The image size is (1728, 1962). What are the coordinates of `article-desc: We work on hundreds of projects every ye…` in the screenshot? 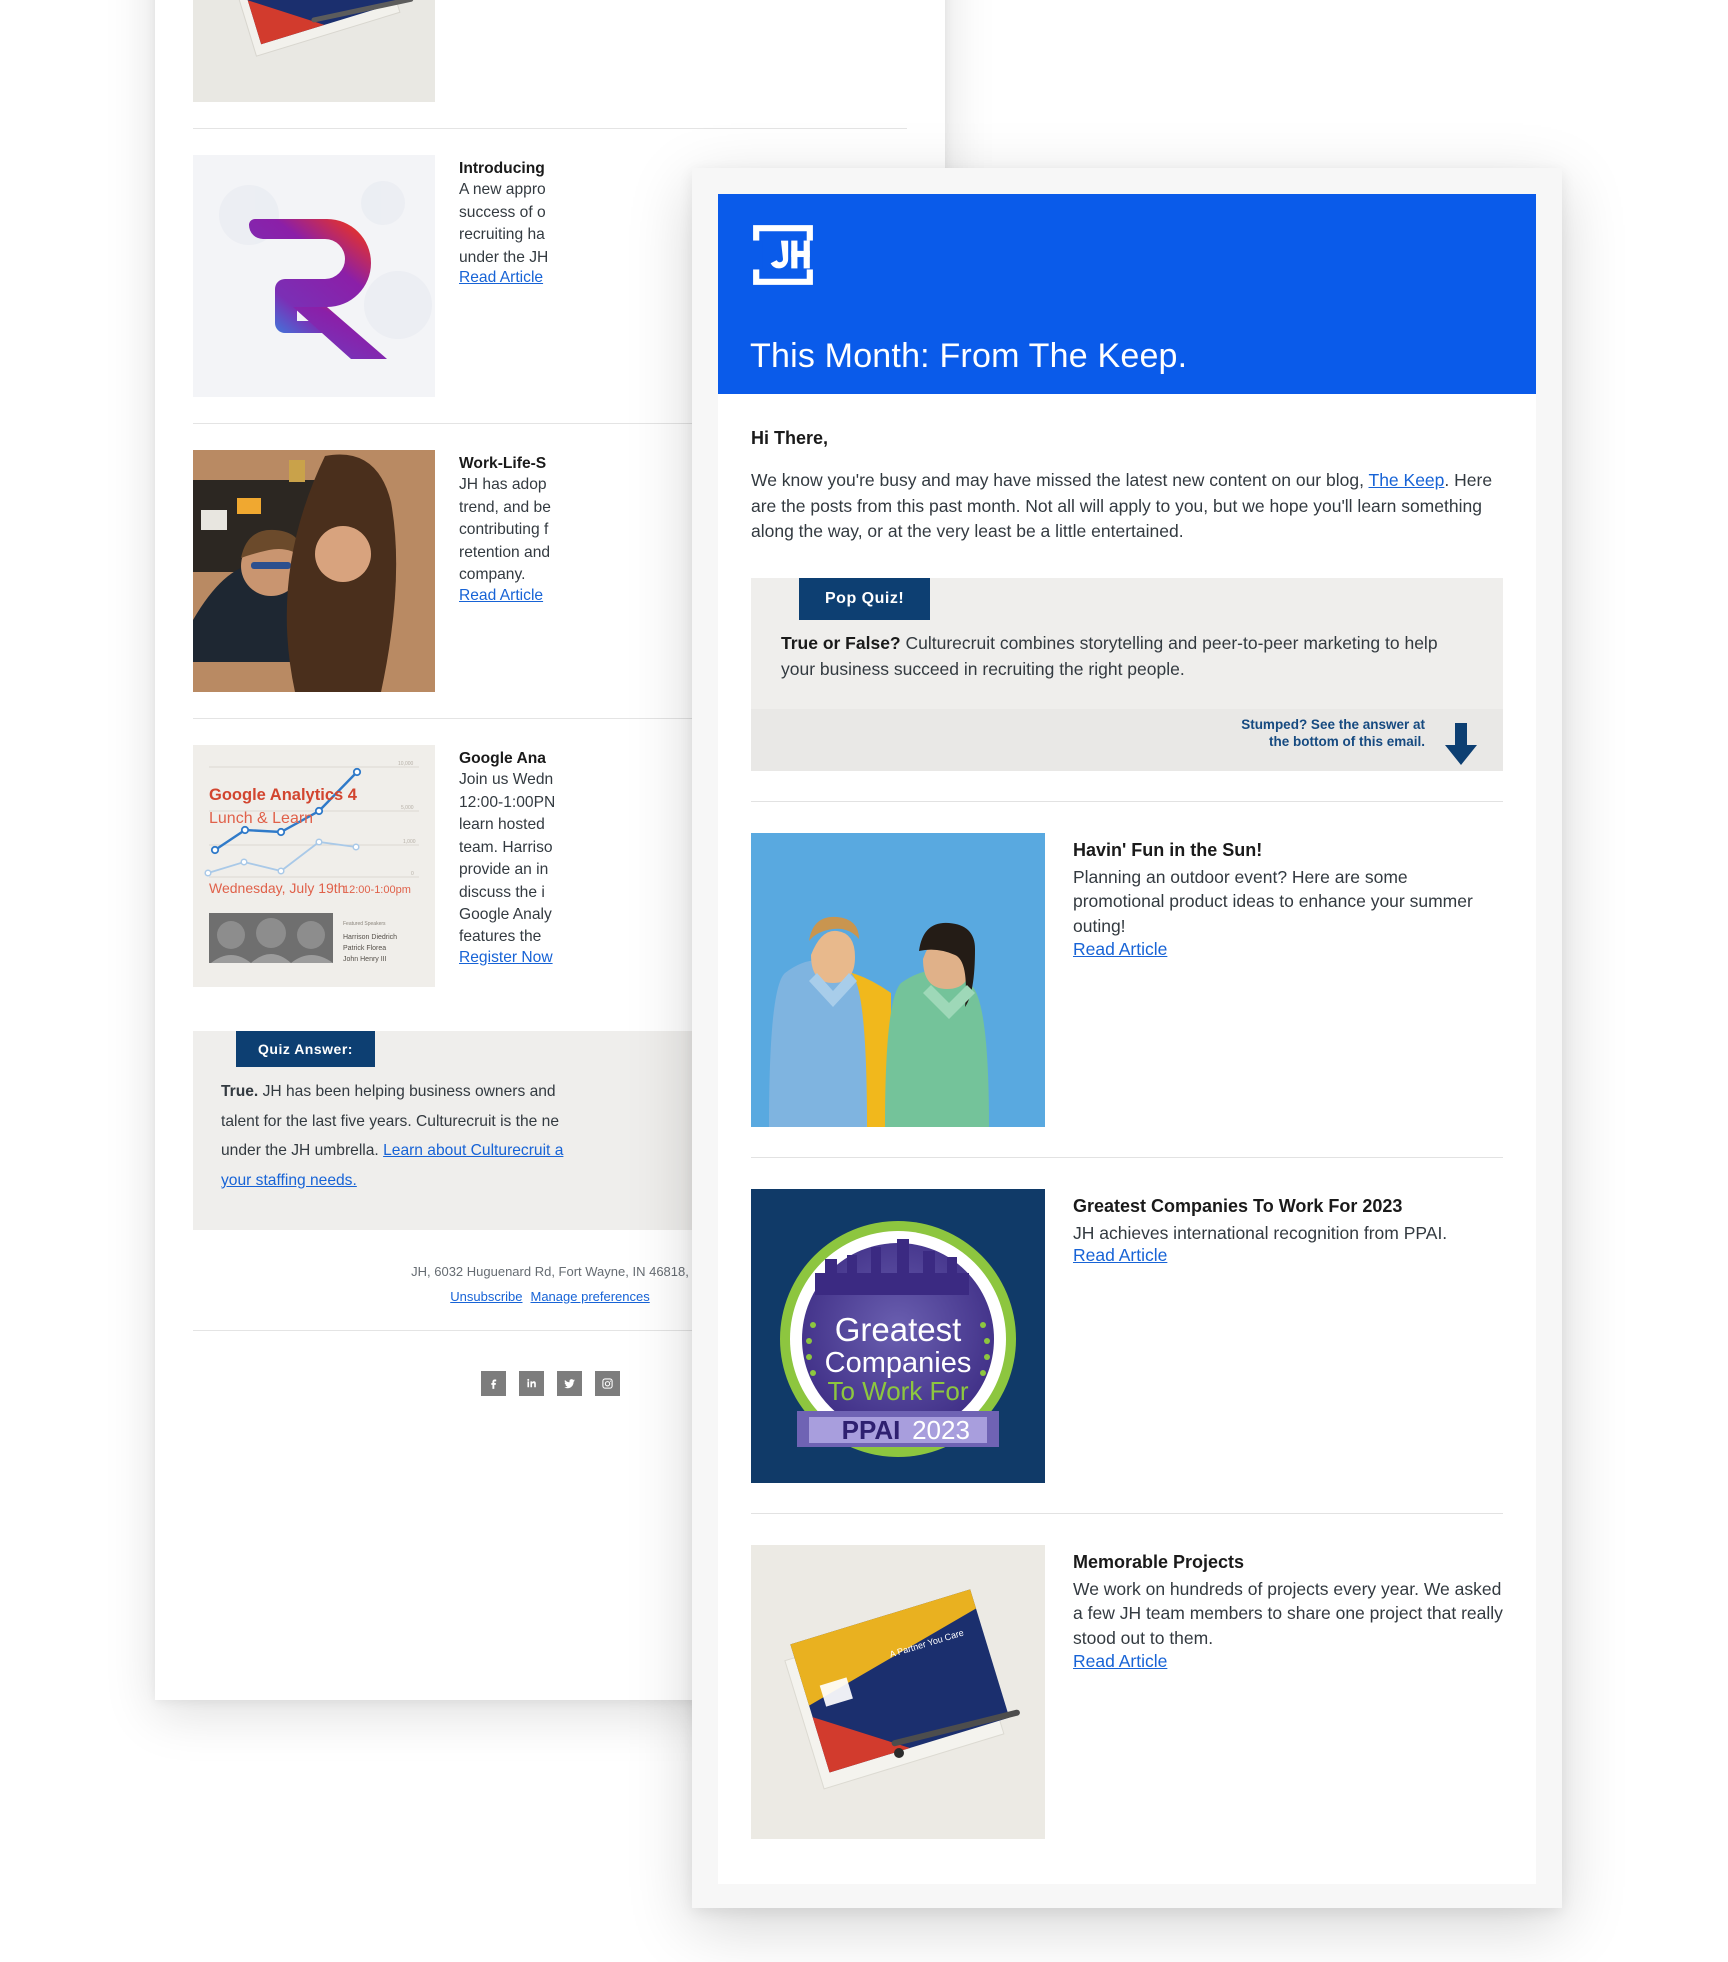 It's located at (1288, 1613).